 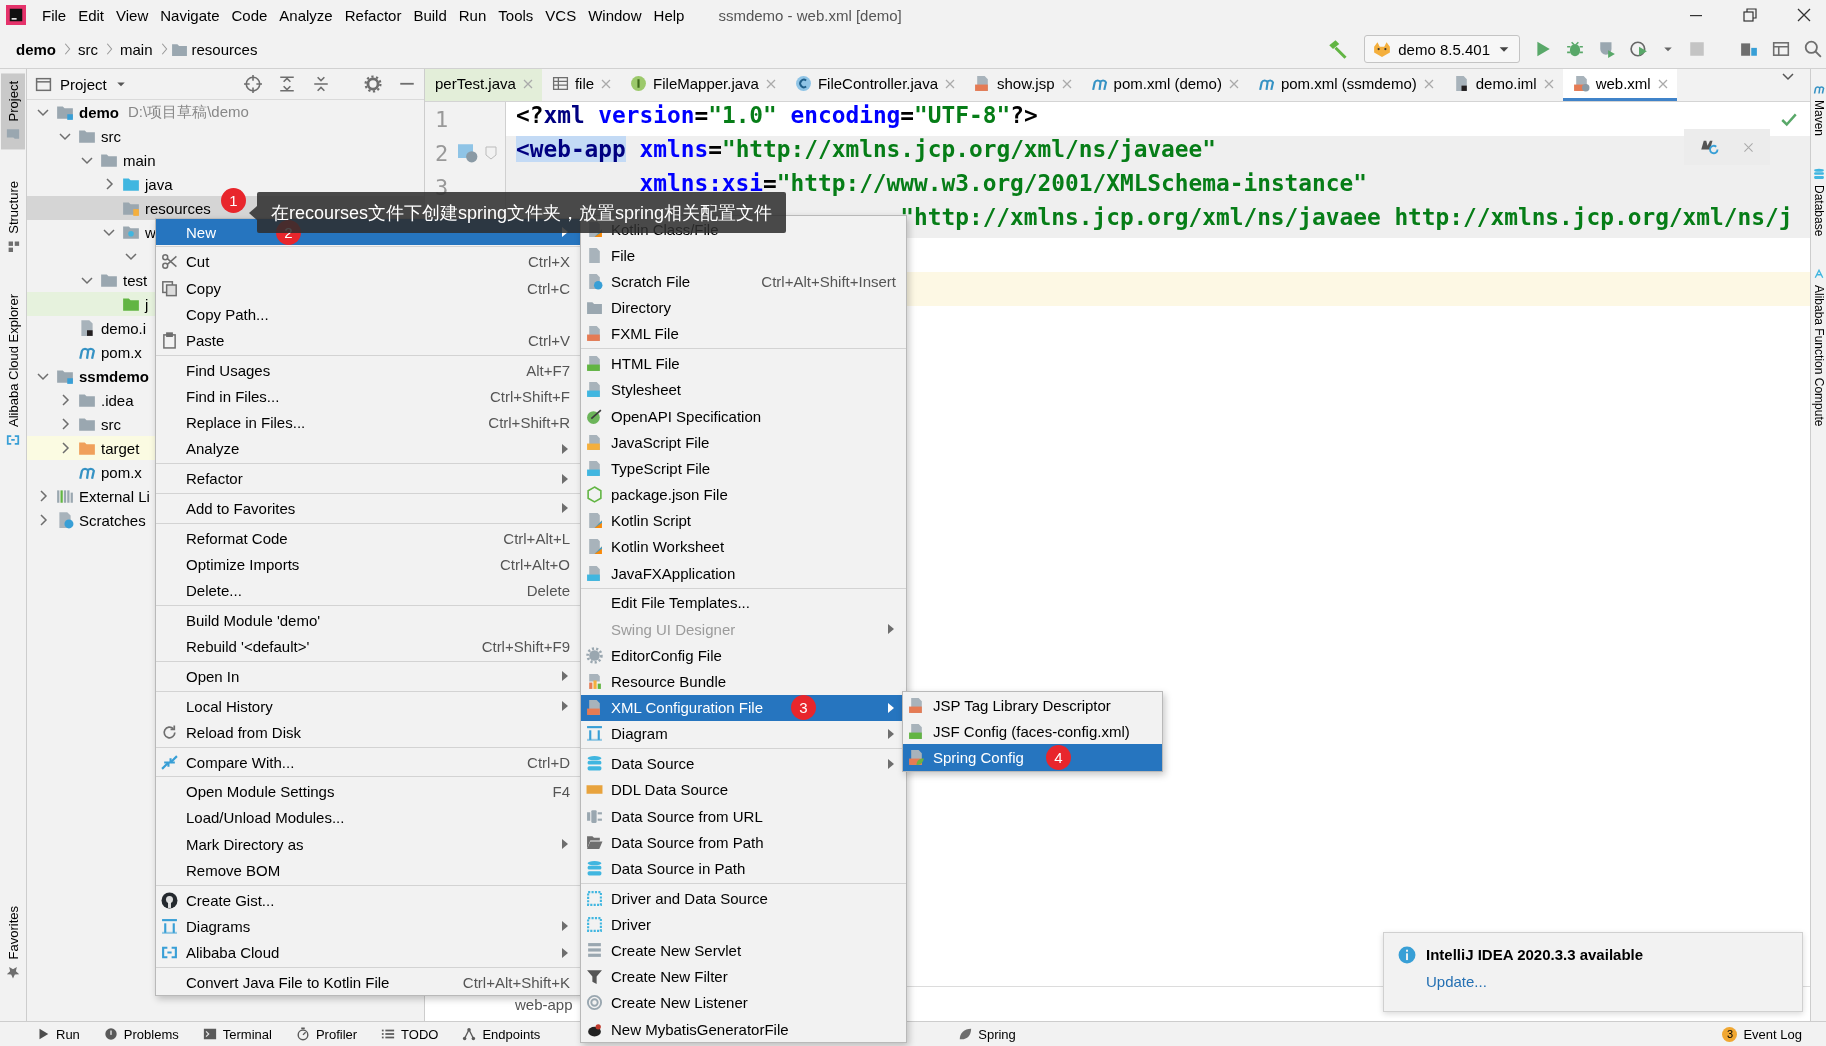 What do you see at coordinates (515, 982) in the screenshot?
I see `keyboard-shortcut: Ctrl+Alt+Shift+K` at bounding box center [515, 982].